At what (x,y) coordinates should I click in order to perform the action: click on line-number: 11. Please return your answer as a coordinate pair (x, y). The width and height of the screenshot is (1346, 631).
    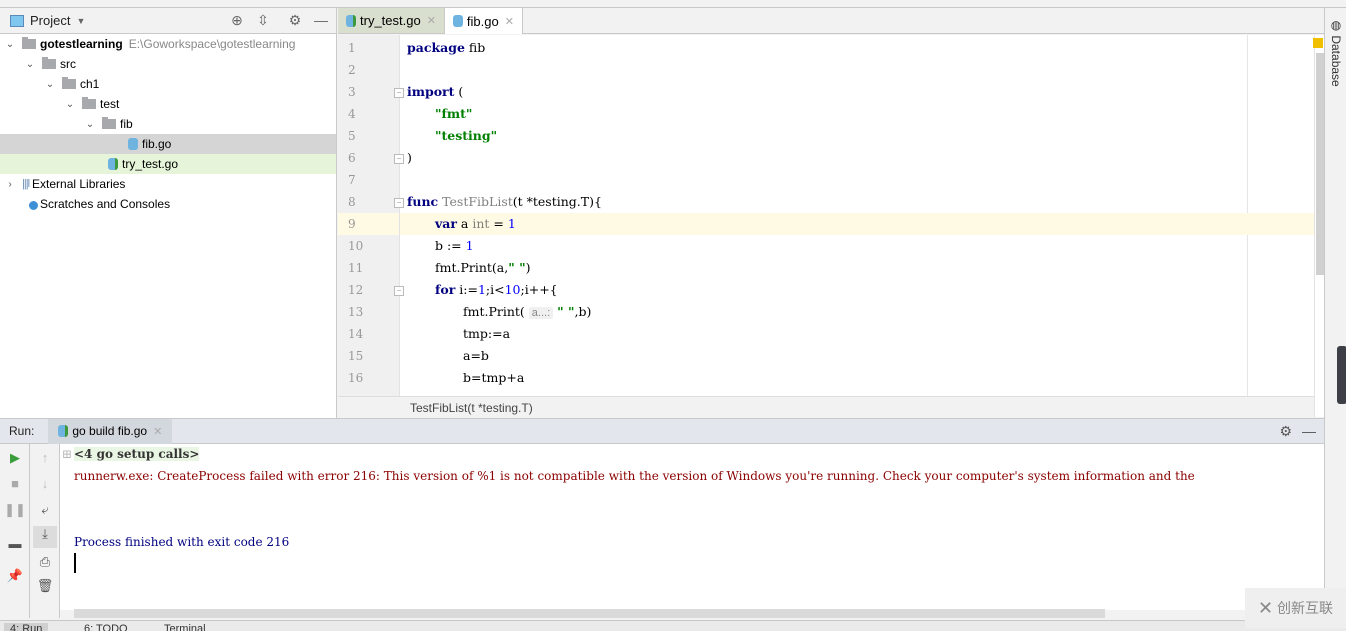
    Looking at the image, I should click on (356, 268).